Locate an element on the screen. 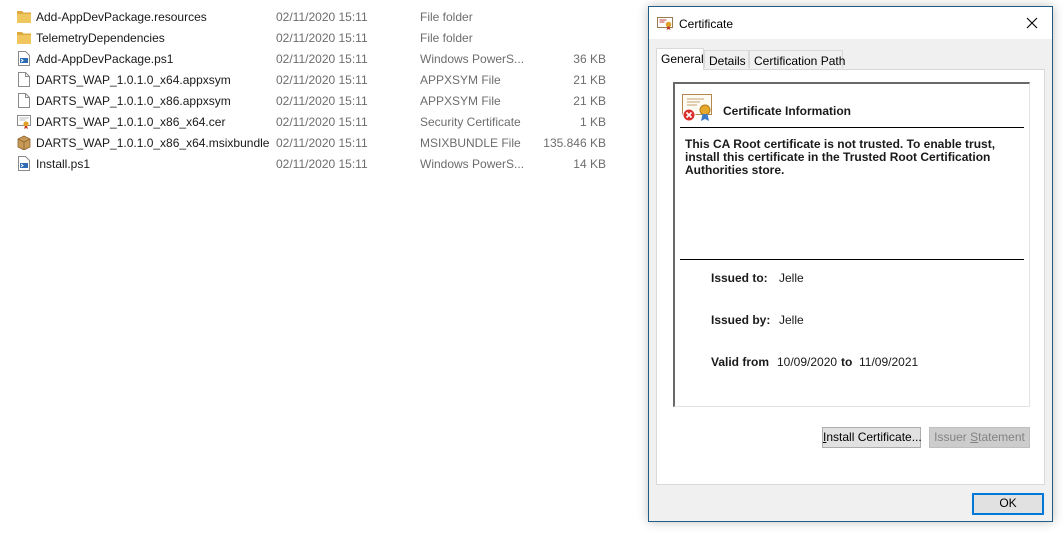  file-name: DARTS_WAP_1.0.1.0_x86_x64.msixbundle is located at coordinates (153, 143).